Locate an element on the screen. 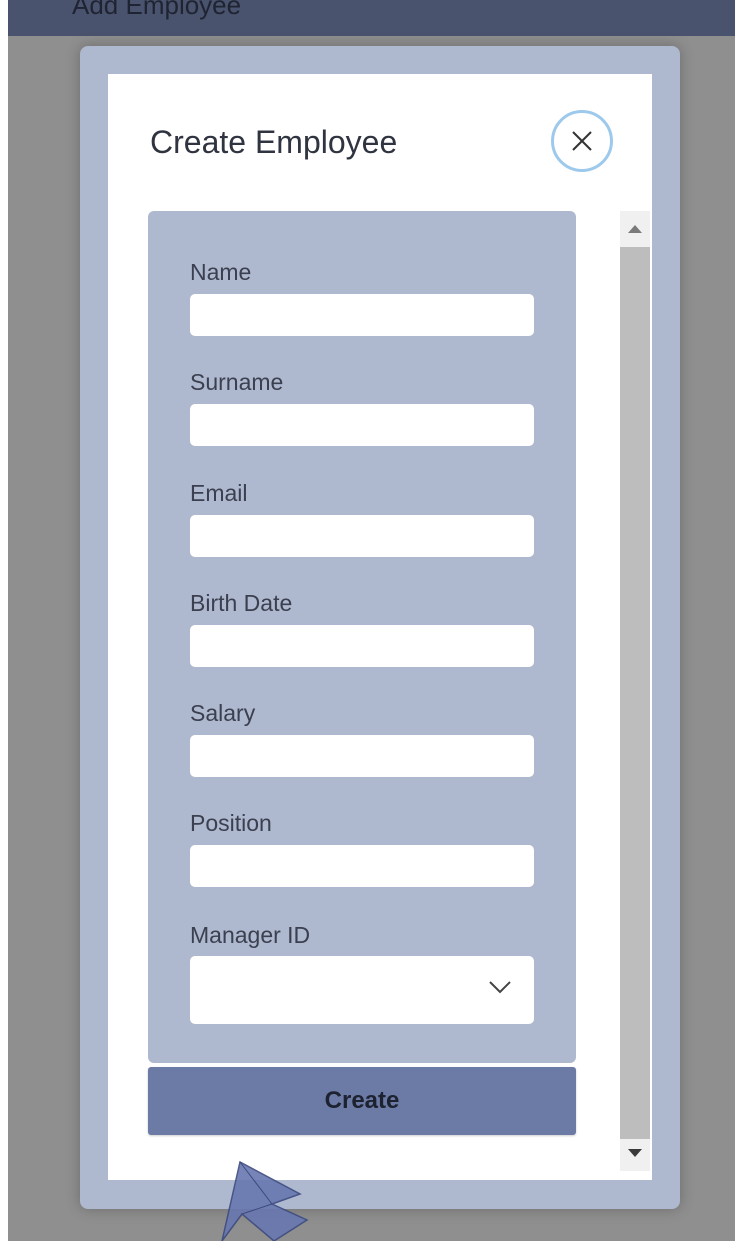  surname-input is located at coordinates (362, 425).